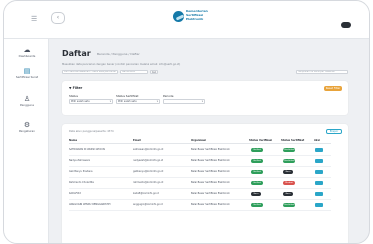 The height and width of the screenshot is (244, 373). What do you see at coordinates (127, 96) in the screenshot?
I see `filter-label-status-sertifikat: Status Sertifikat` at bounding box center [127, 96].